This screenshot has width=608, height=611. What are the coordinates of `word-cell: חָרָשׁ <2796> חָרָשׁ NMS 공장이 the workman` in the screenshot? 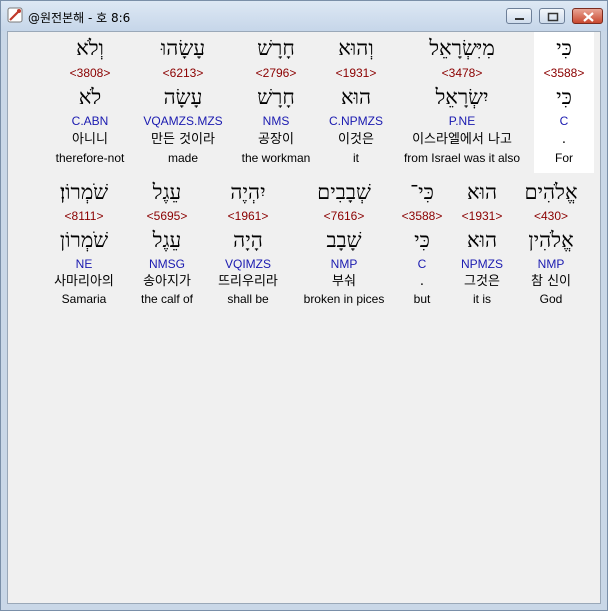 It's located at (276, 102).